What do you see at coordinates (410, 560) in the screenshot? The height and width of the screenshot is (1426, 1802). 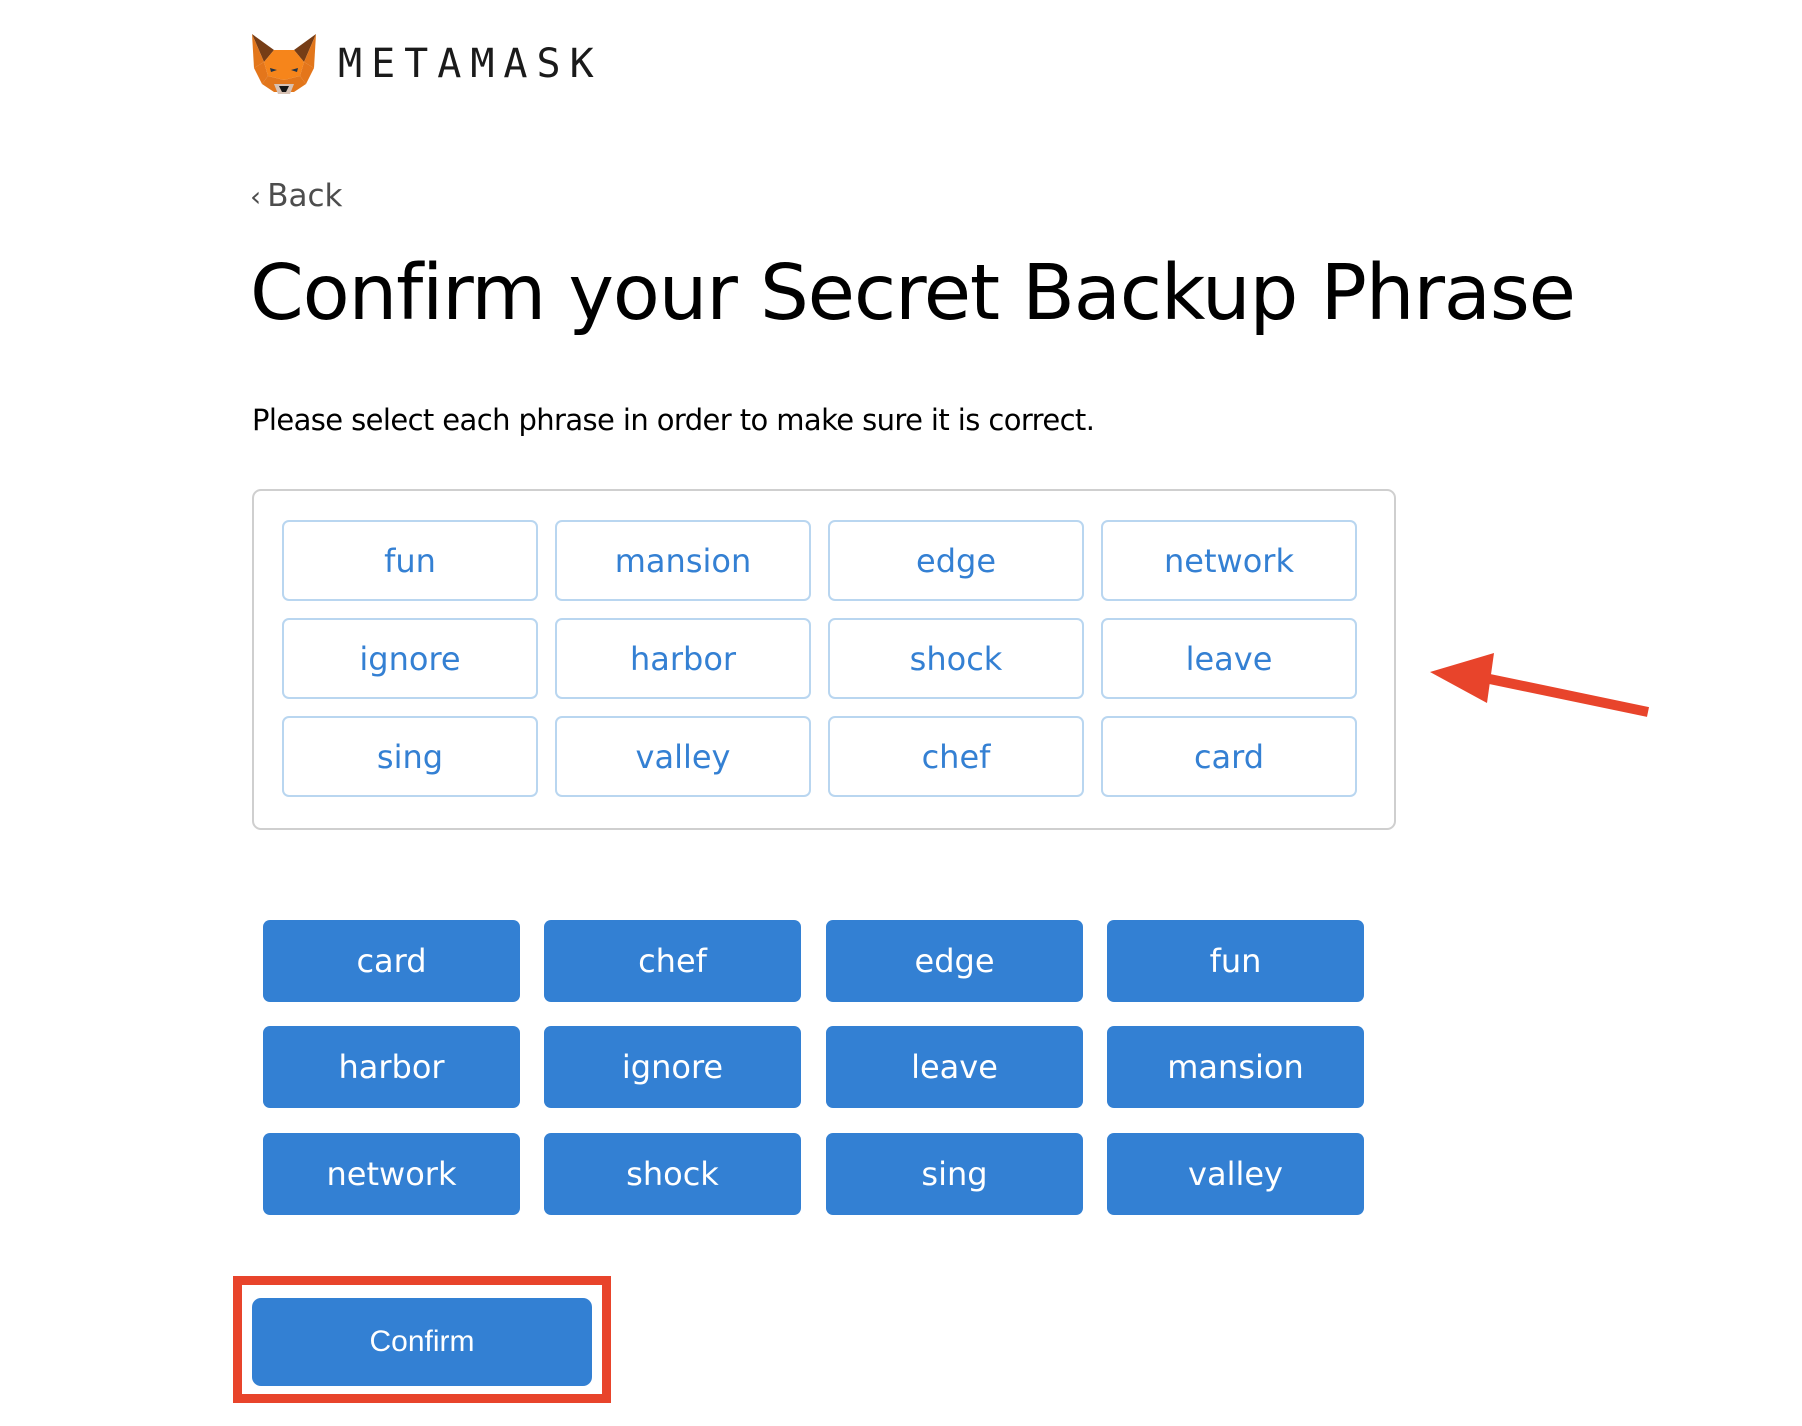 I see `selected-word-fun: fun` at bounding box center [410, 560].